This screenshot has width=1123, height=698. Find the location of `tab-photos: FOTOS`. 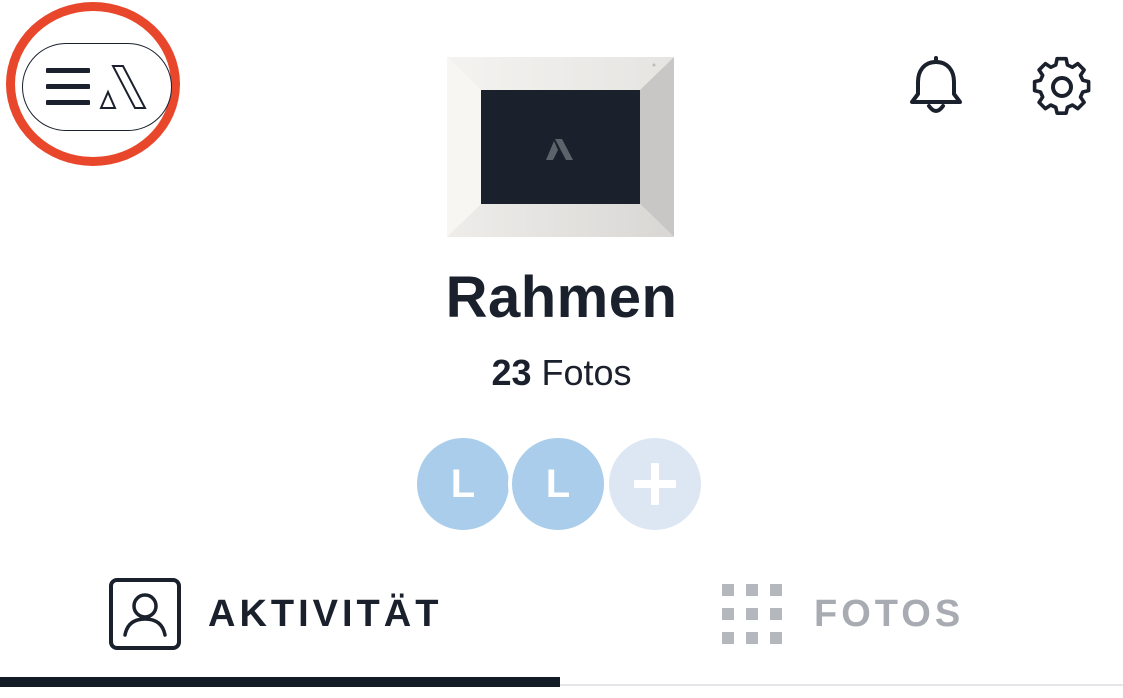

tab-photos: FOTOS is located at coordinates (843, 614).